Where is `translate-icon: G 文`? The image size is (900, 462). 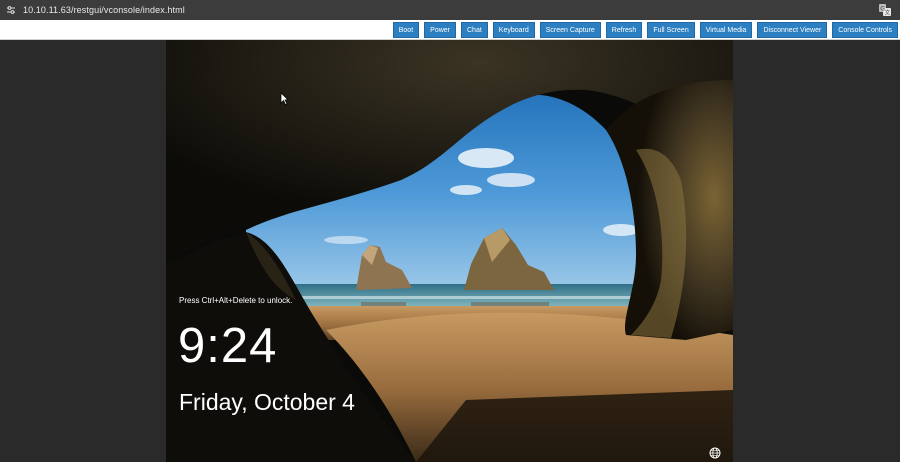 translate-icon: G 文 is located at coordinates (885, 10).